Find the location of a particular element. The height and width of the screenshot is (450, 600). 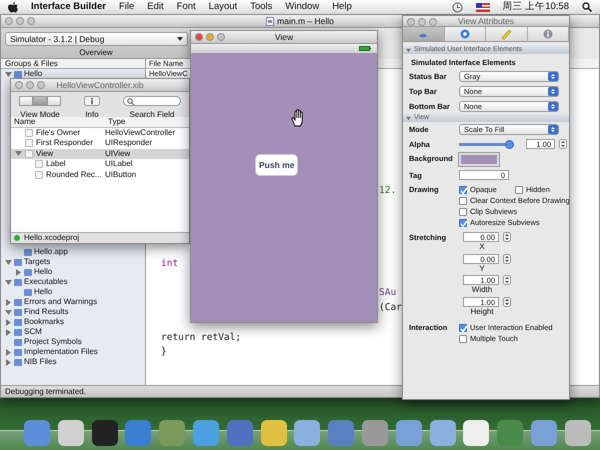

object-name: First Responder is located at coordinates (64, 143).